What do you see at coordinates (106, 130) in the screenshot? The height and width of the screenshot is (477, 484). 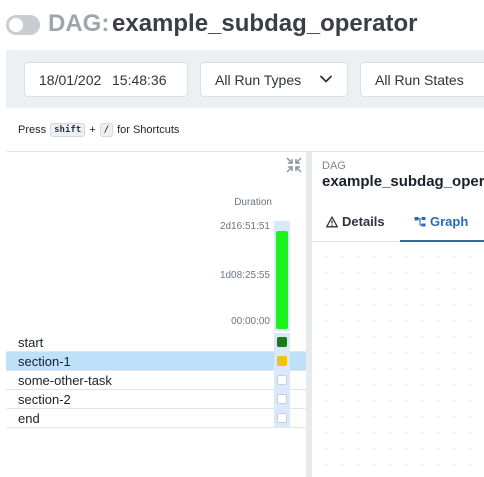 I see `slash-key: /` at bounding box center [106, 130].